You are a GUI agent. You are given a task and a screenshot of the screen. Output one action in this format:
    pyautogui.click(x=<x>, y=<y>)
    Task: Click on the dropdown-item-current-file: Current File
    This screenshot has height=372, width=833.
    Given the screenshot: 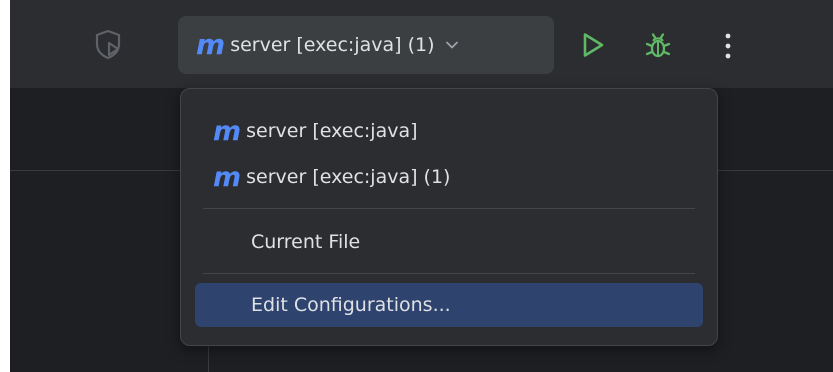 What is the action you would take?
    pyautogui.click(x=449, y=242)
    